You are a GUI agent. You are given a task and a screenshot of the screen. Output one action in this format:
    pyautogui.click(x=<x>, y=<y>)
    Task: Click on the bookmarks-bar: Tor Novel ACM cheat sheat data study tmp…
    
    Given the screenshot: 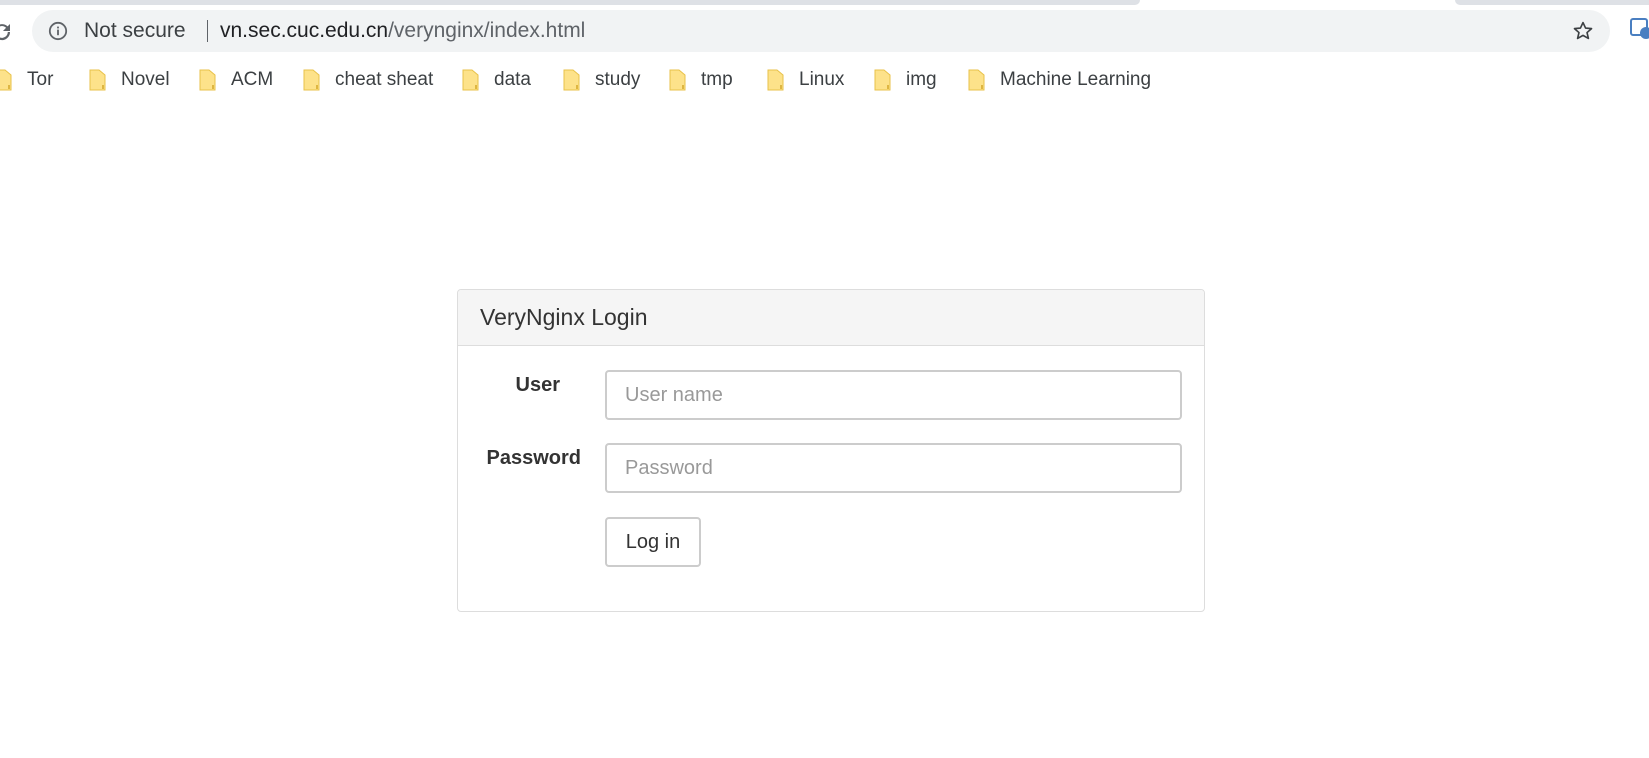 What is the action you would take?
    pyautogui.click(x=824, y=80)
    